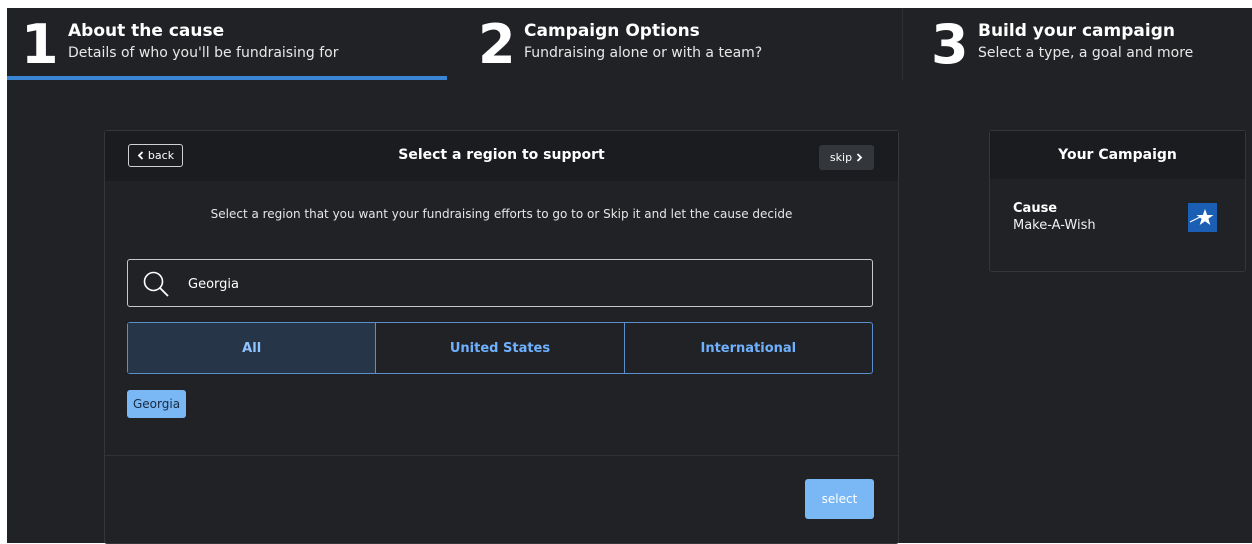 This screenshot has height=544, width=1252. Describe the element at coordinates (1035, 208) in the screenshot. I see `cause-label: Cause` at that location.